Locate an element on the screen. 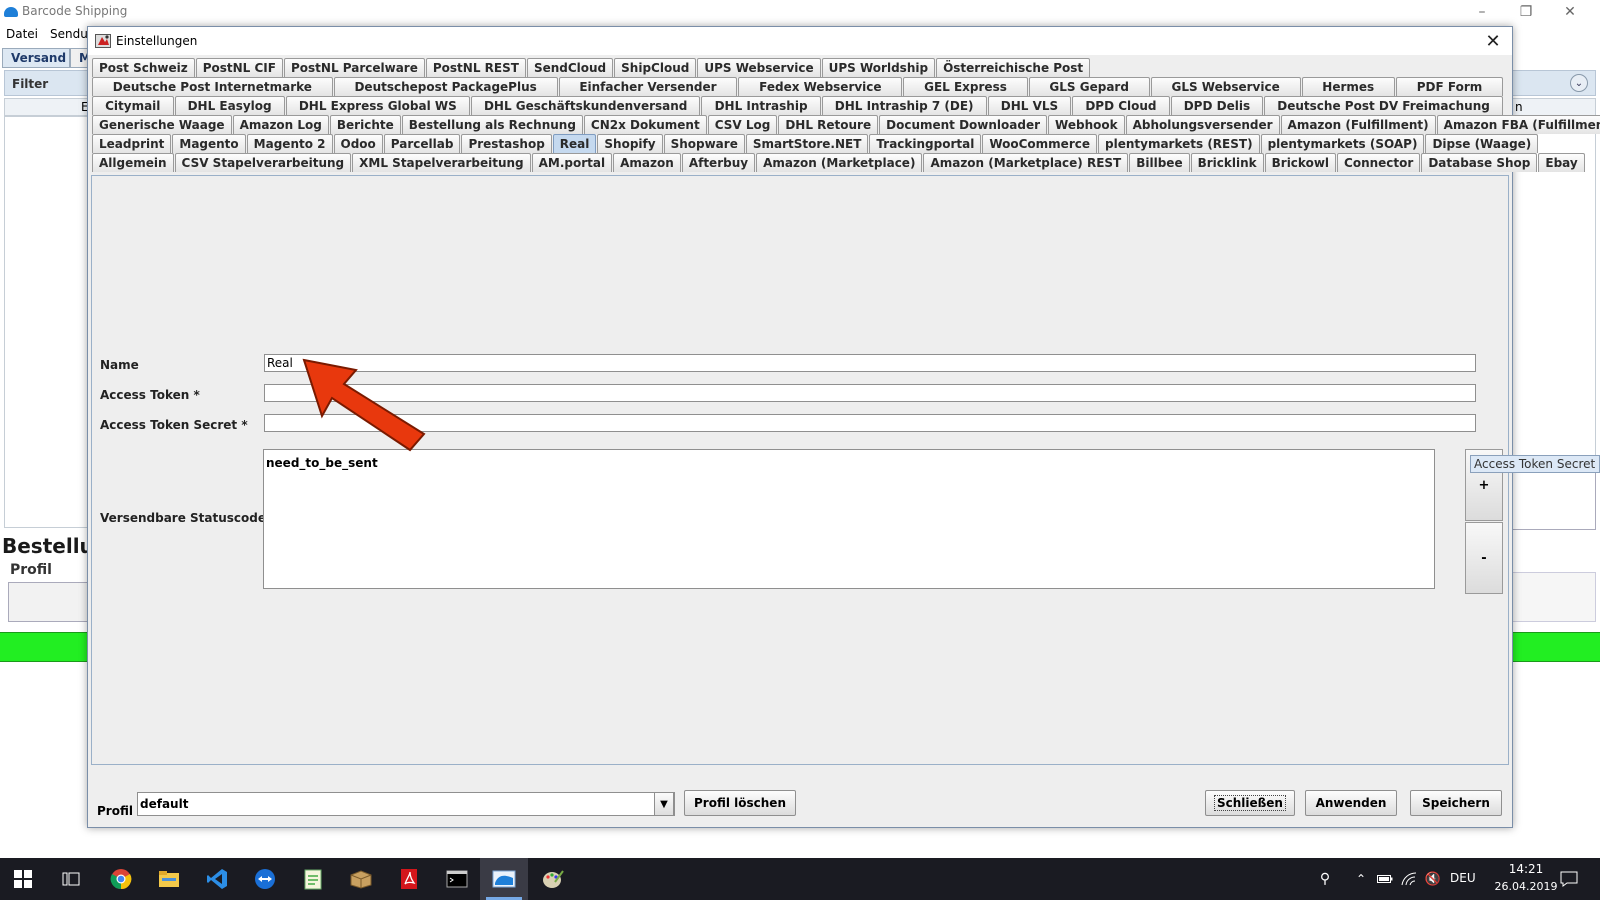 This screenshot has width=1600, height=900. tab-dhl-vls: DHL VLS is located at coordinates (1029, 105).